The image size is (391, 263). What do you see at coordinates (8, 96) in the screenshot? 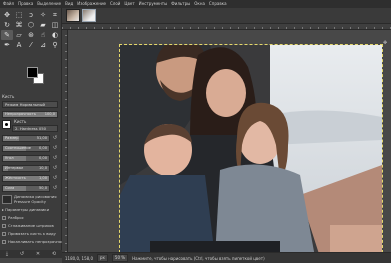
I see `tool-options-title: Кисть` at bounding box center [8, 96].